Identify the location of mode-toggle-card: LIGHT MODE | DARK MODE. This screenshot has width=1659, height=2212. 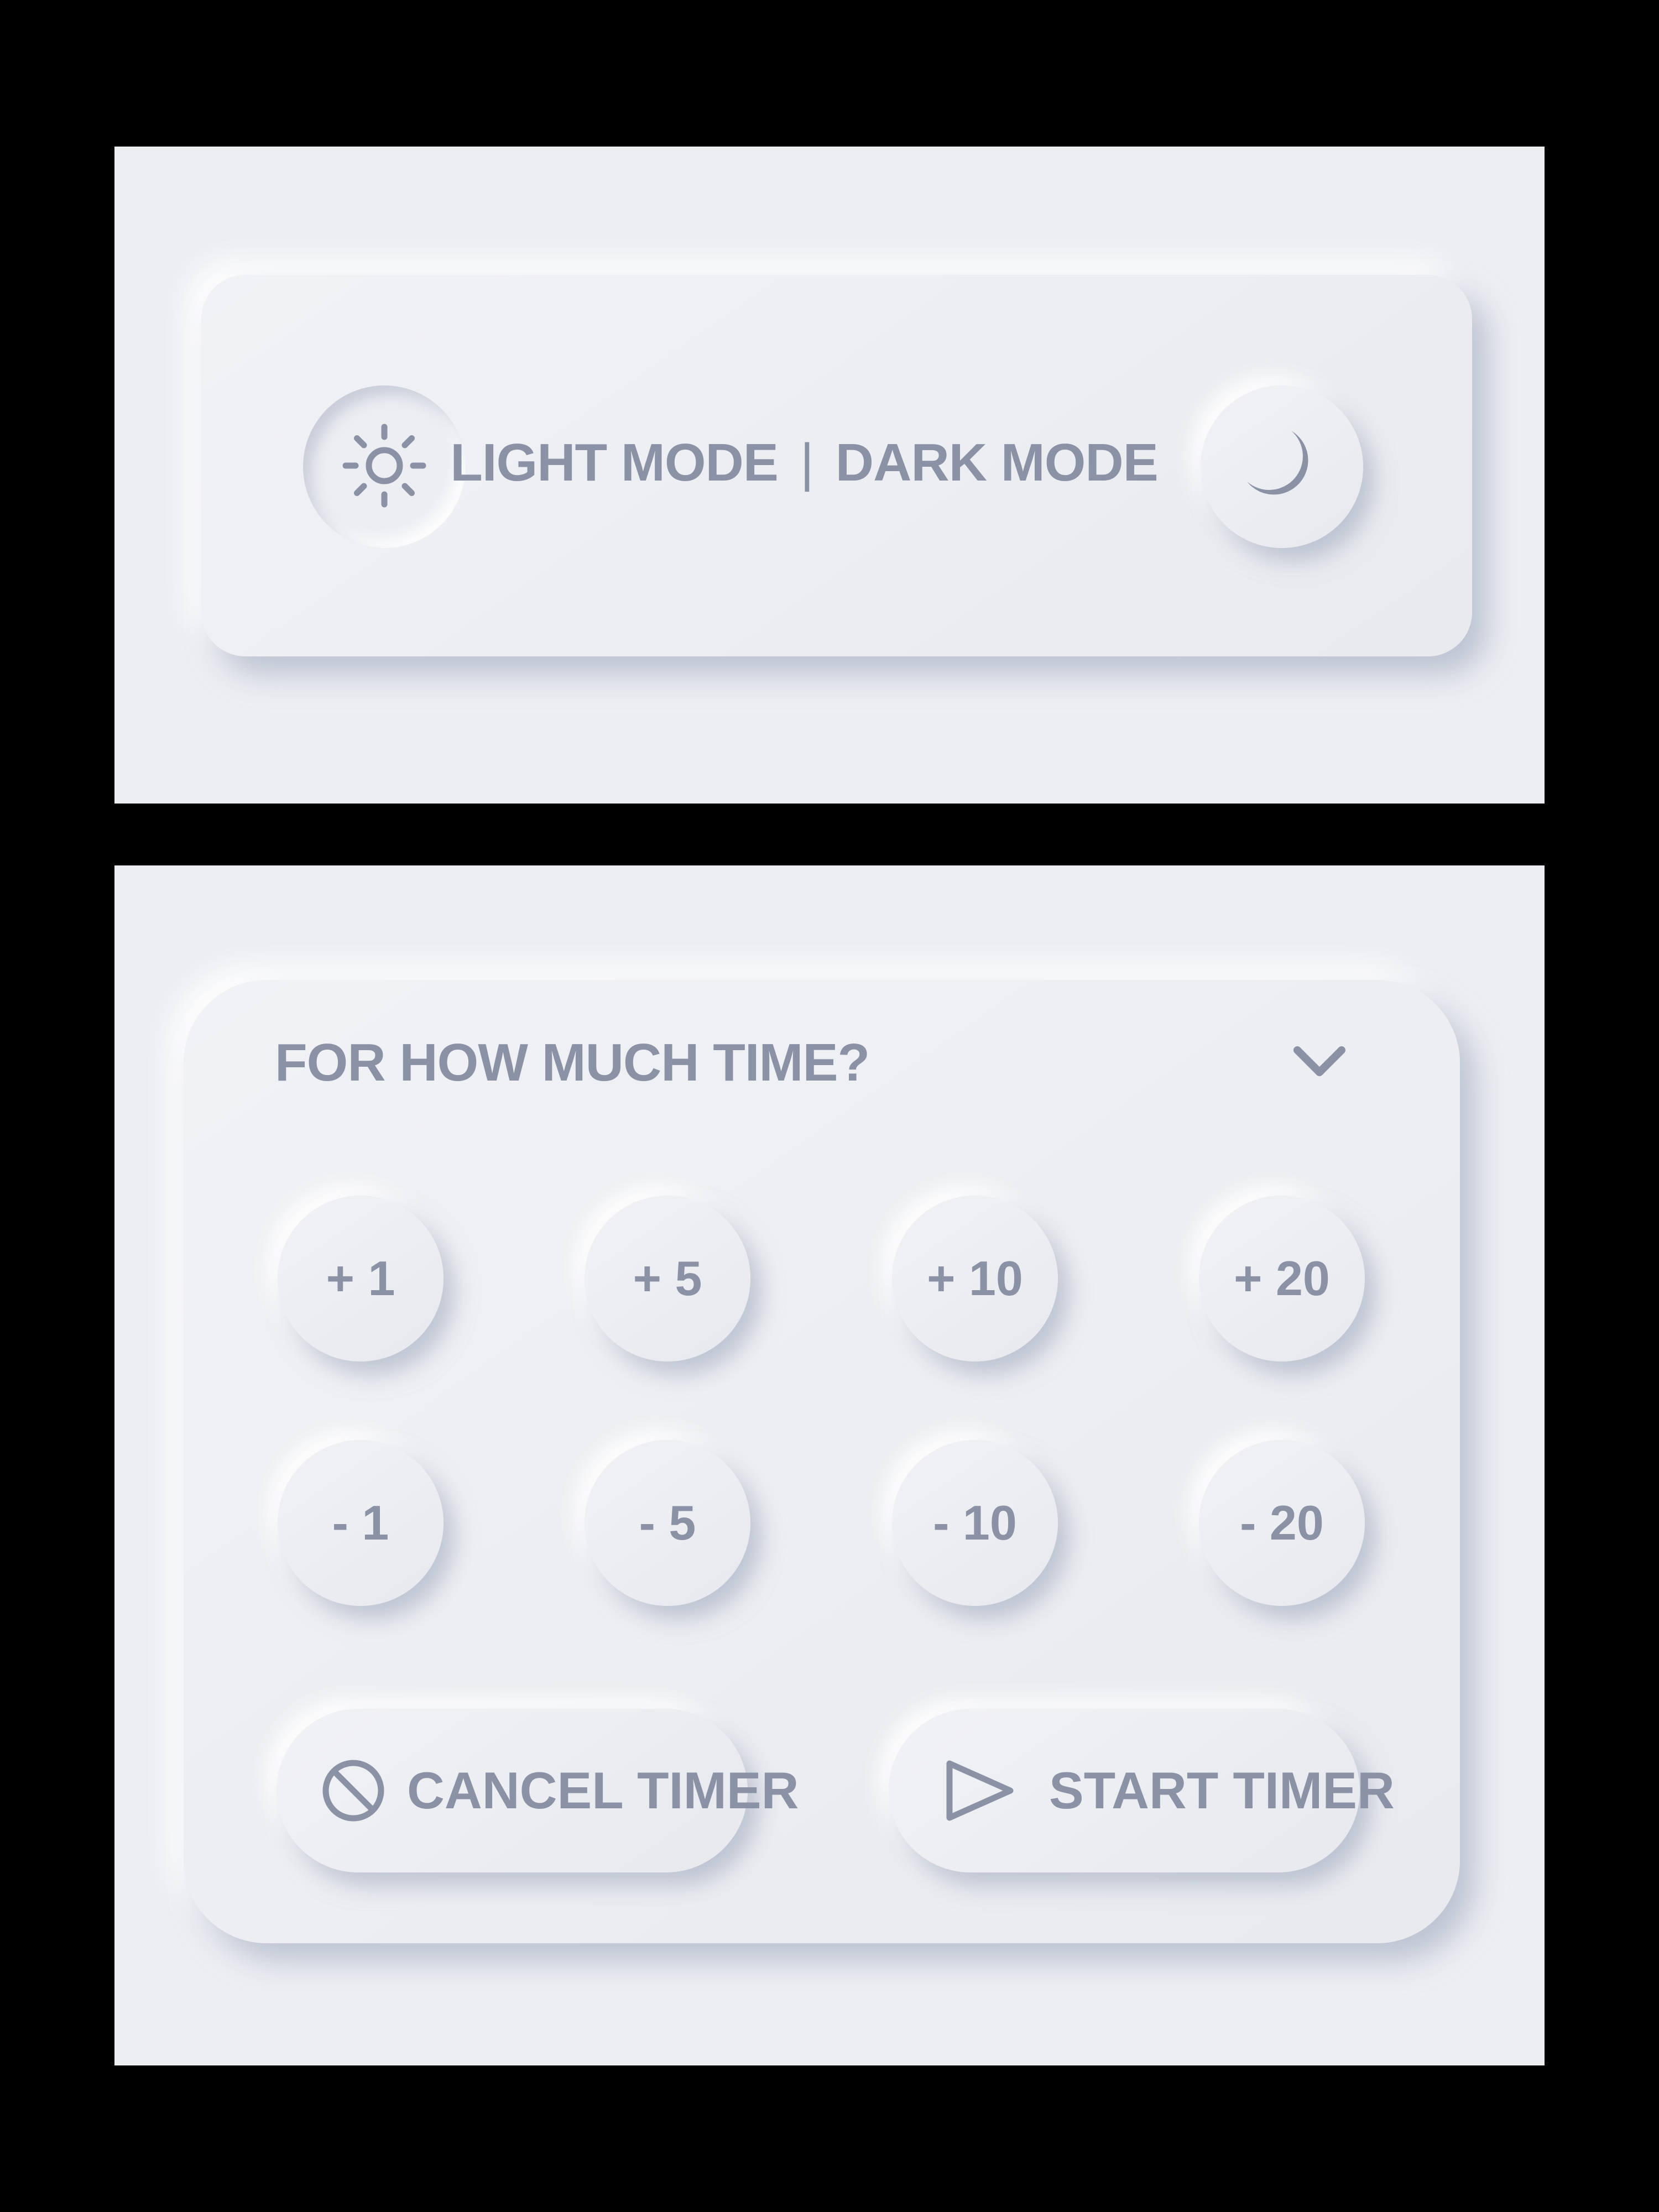
(836, 466).